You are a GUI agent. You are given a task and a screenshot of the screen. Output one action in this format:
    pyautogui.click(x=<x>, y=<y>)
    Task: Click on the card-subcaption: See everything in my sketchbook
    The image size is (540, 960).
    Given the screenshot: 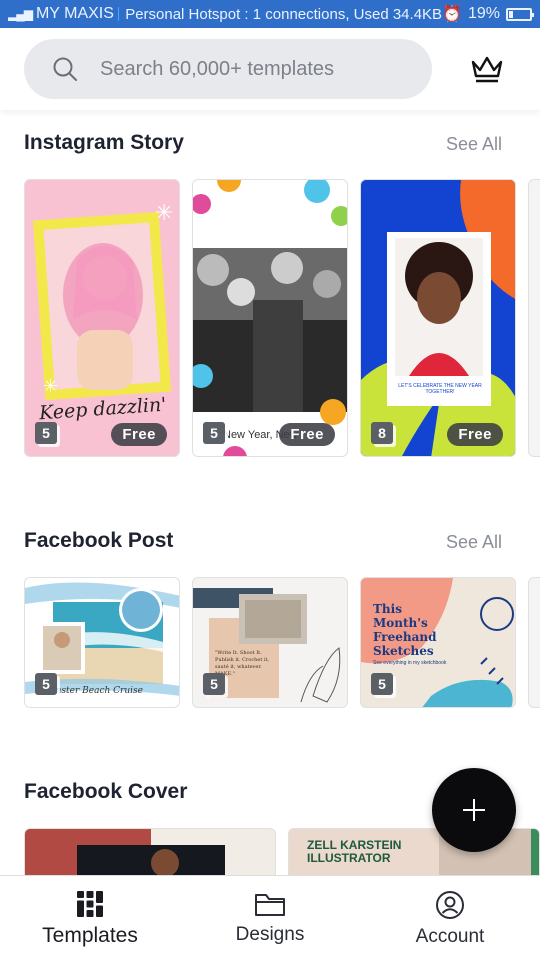 What is the action you would take?
    pyautogui.click(x=410, y=663)
    